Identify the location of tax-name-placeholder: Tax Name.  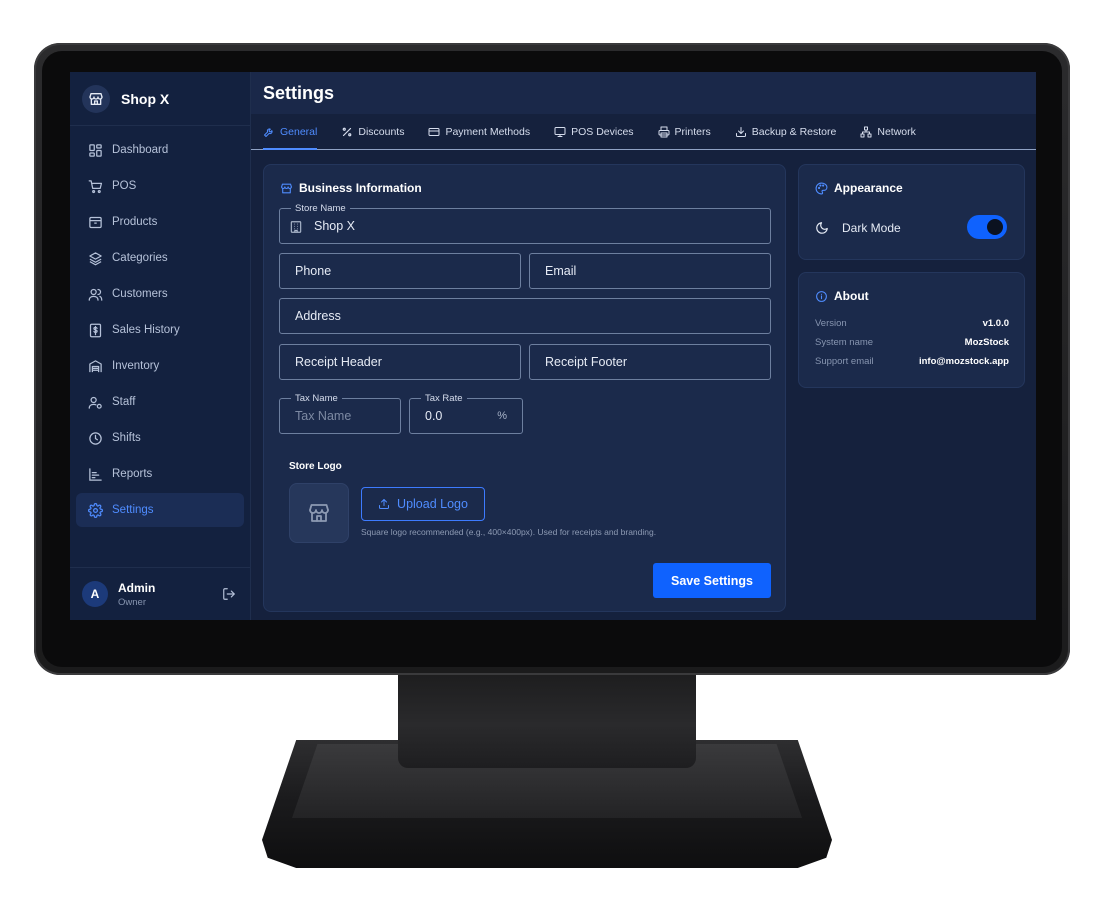
(323, 416).